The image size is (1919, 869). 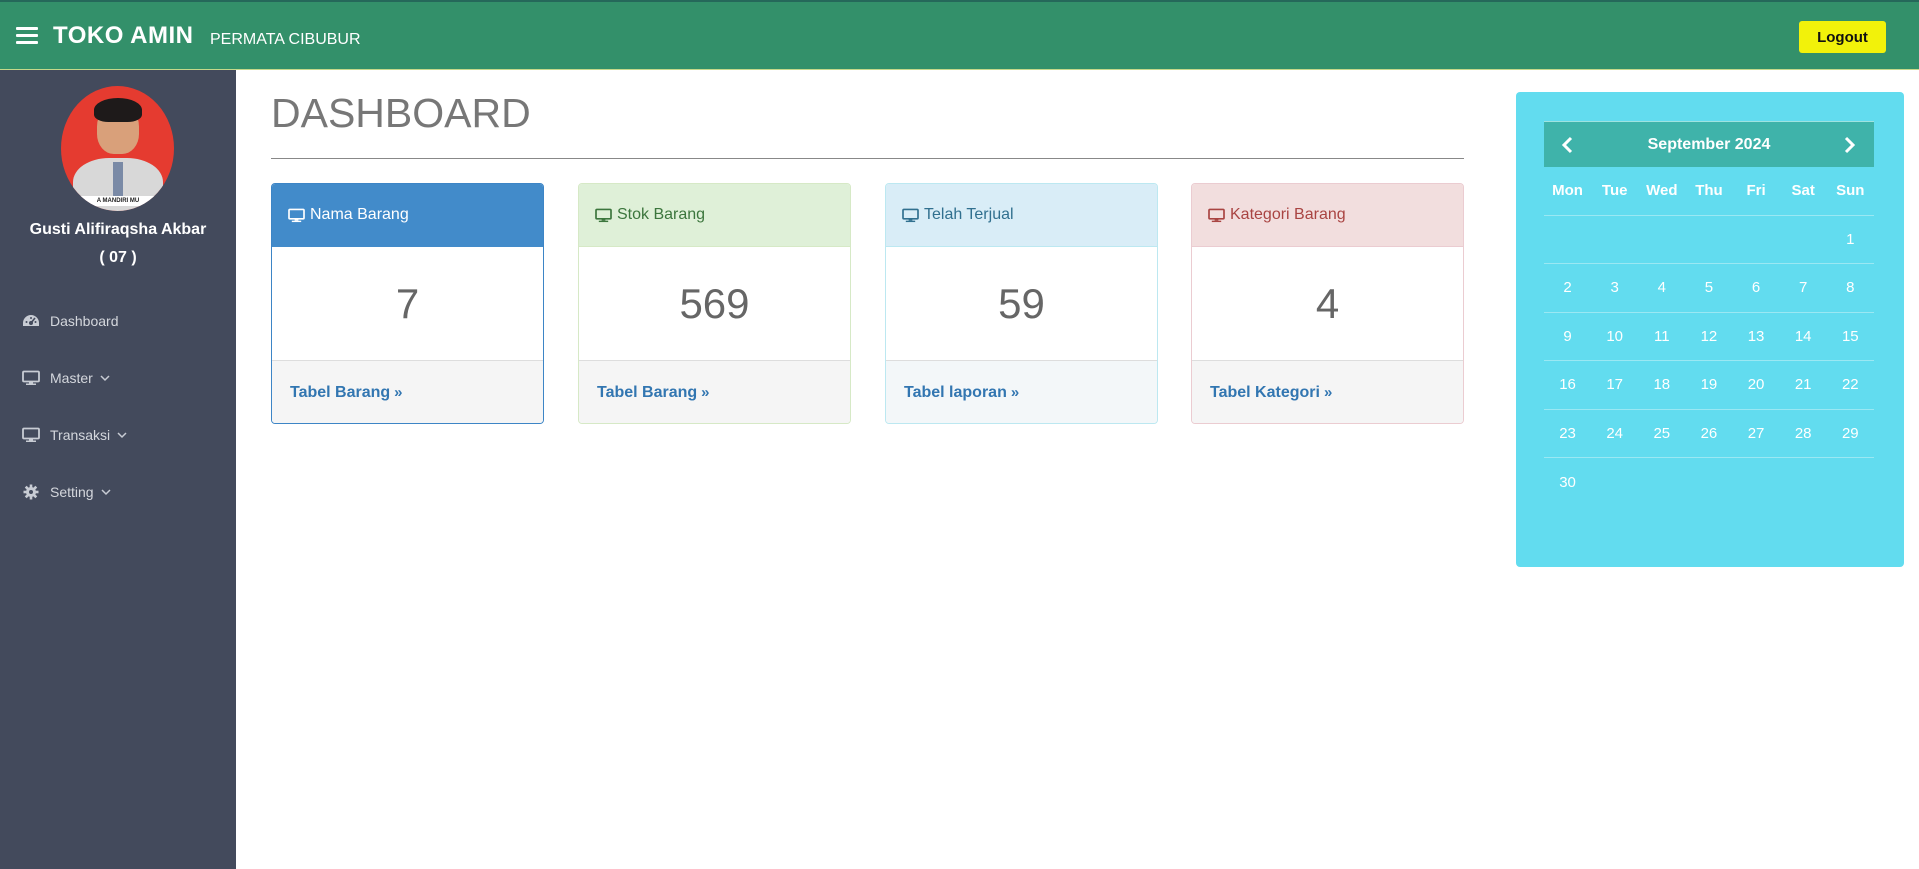 What do you see at coordinates (1614, 385) in the screenshot?
I see `calendar-day: 17` at bounding box center [1614, 385].